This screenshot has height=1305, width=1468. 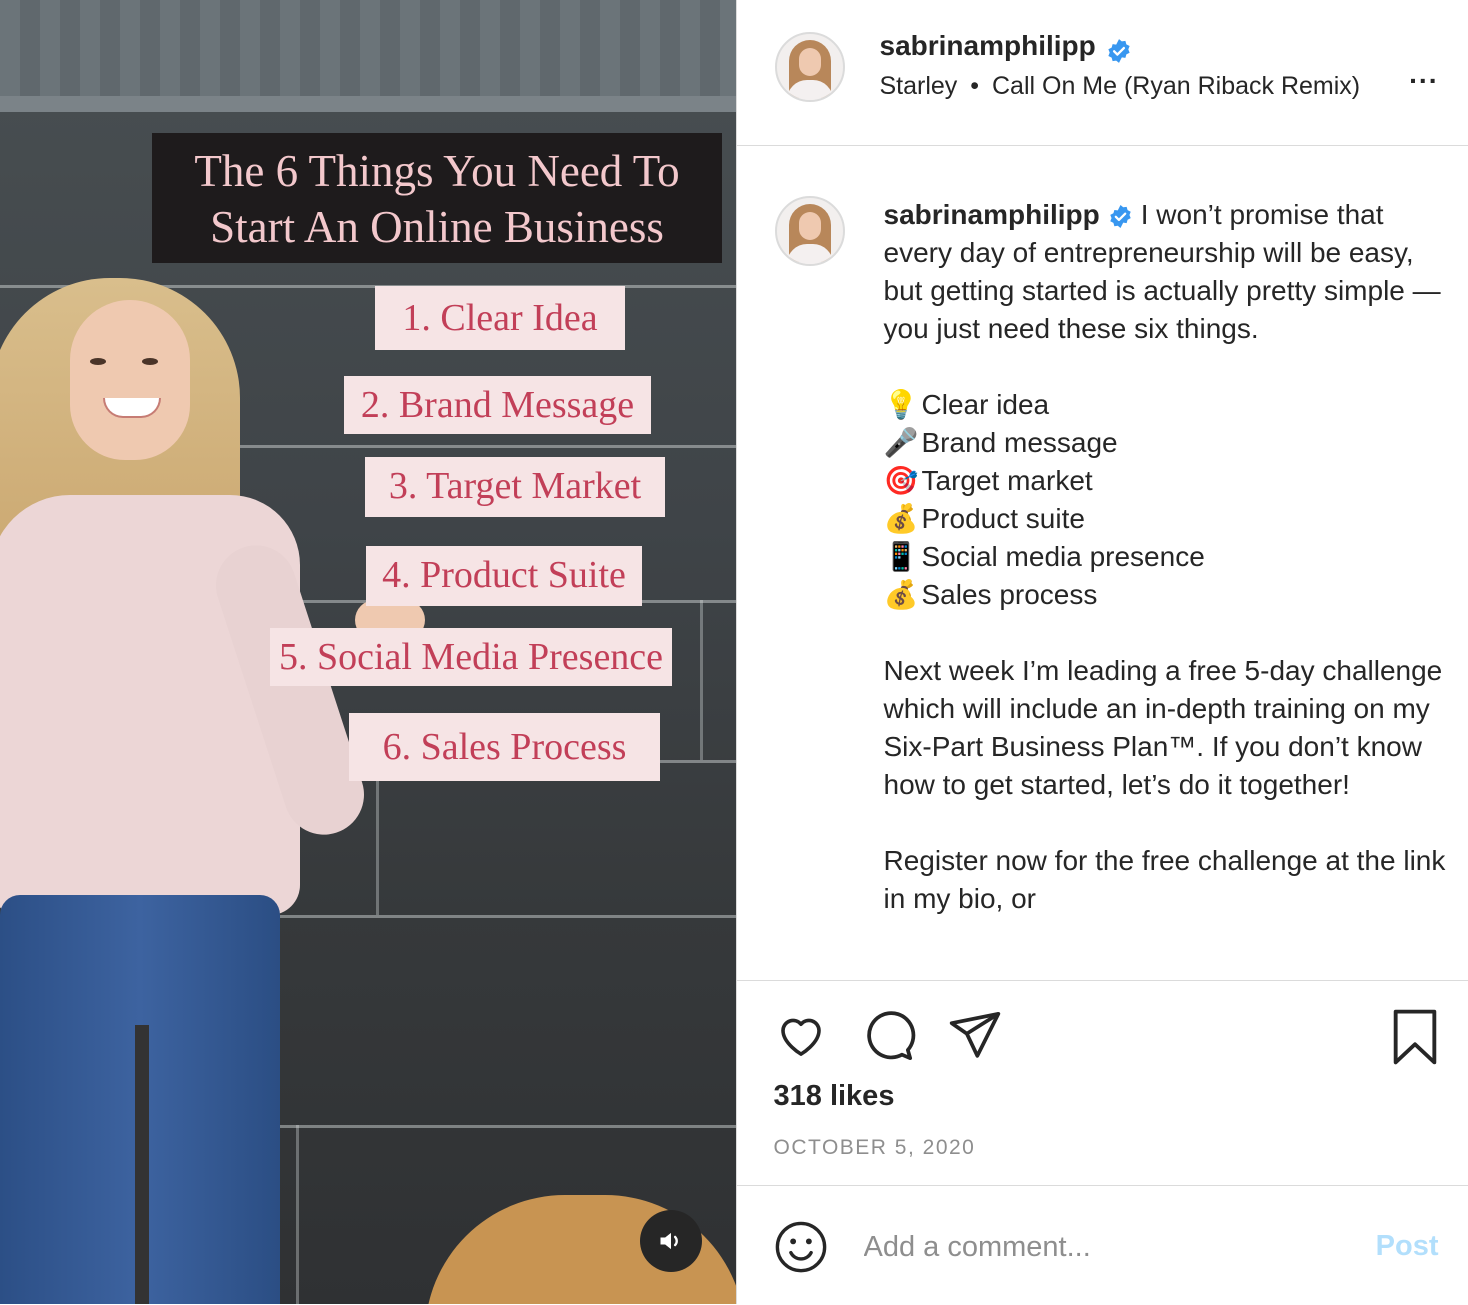 What do you see at coordinates (471, 657) in the screenshot?
I see `overlay-item: 5. Social Media Presence` at bounding box center [471, 657].